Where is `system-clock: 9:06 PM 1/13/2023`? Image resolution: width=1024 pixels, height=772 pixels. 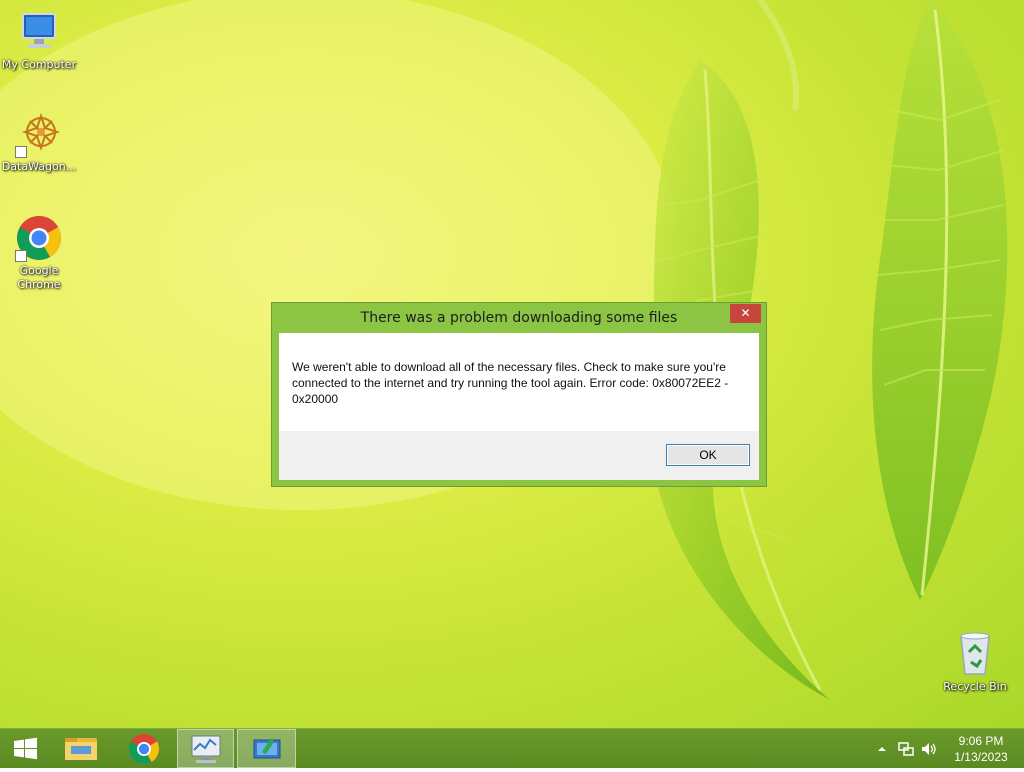
system-clock: 9:06 PM 1/13/2023 is located at coordinates (981, 749).